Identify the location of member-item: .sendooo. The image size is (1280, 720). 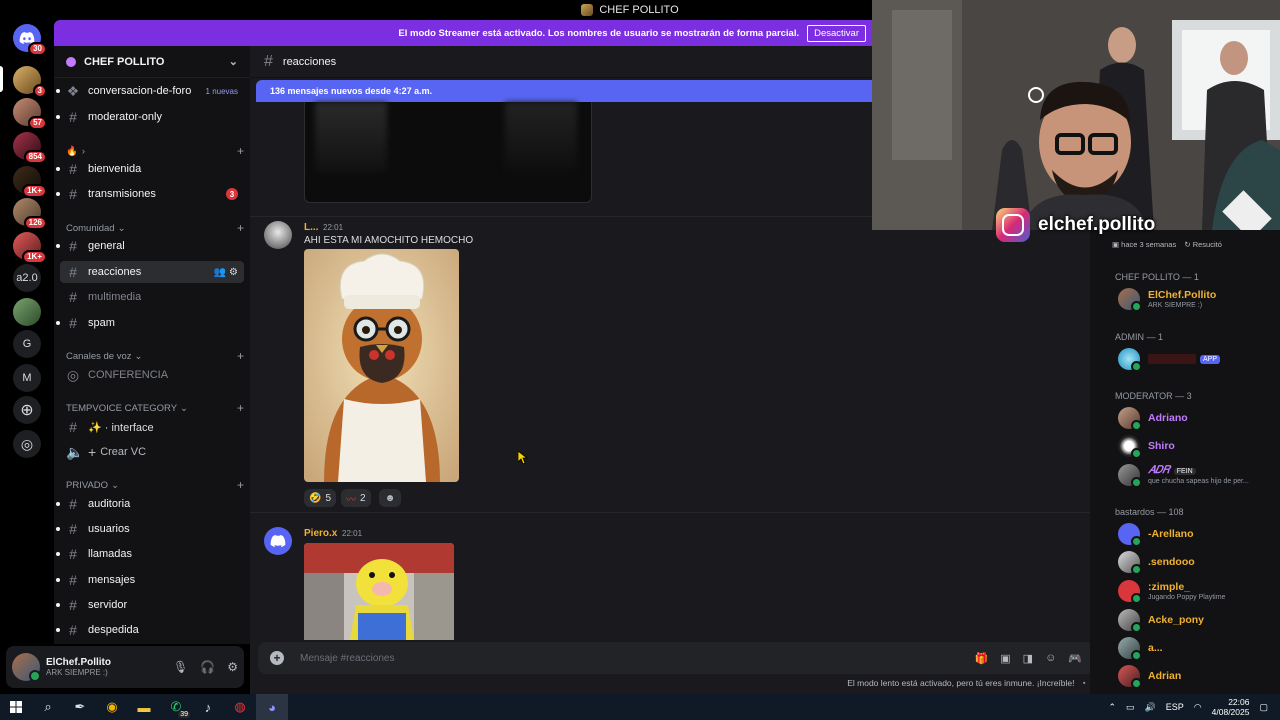
(1198, 562).